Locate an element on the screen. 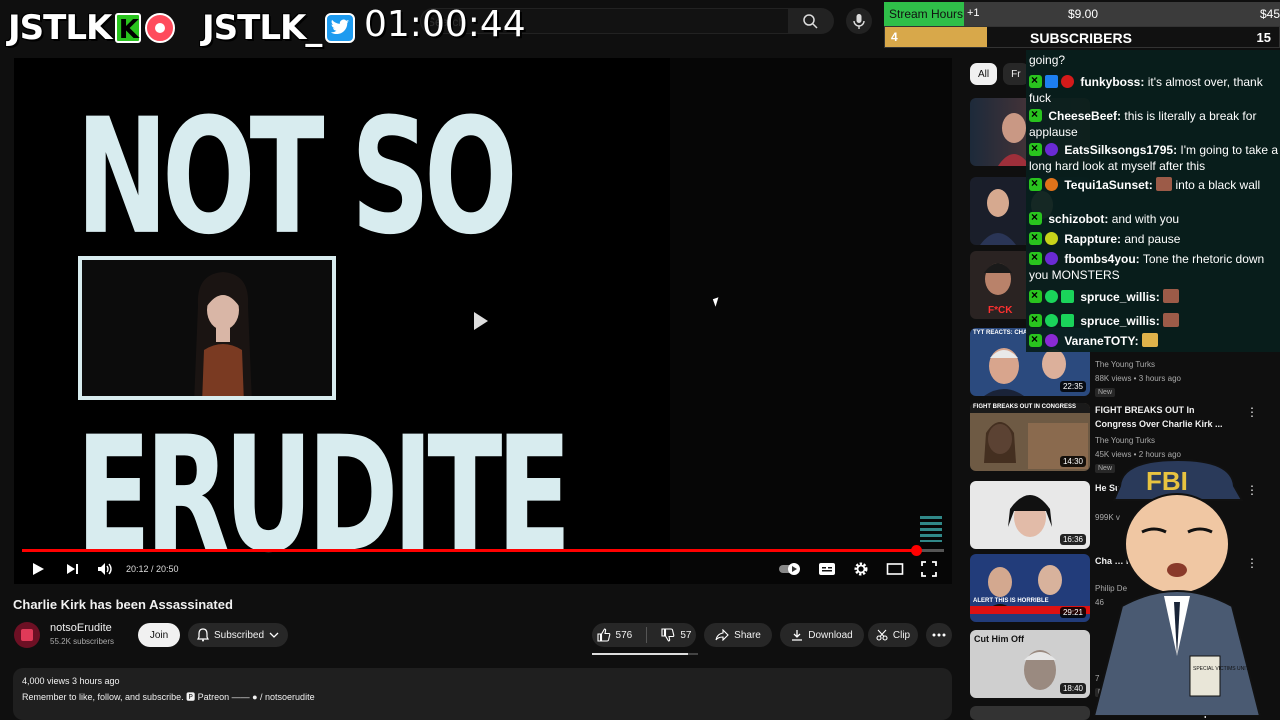 The height and width of the screenshot is (720, 1280). chip-from: Fr is located at coordinates (1016, 74).